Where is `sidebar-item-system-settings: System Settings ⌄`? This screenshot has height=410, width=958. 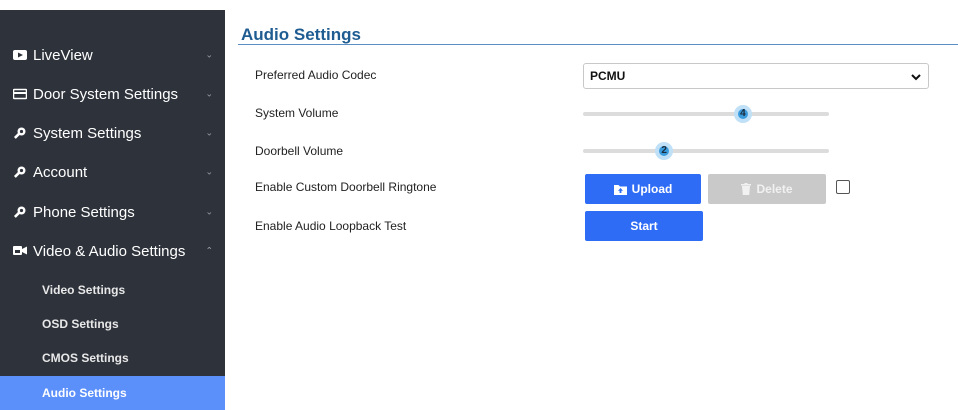 sidebar-item-system-settings: System Settings ⌄ is located at coordinates (112, 133).